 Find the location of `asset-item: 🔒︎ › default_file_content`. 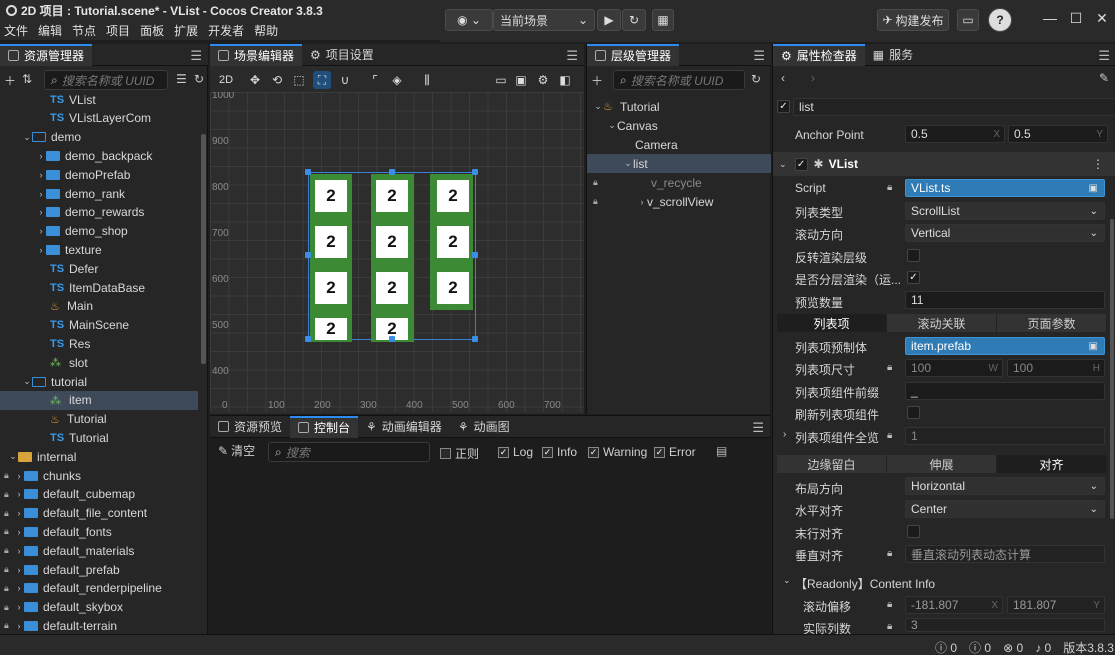

asset-item: 🔒︎ › default_file_content is located at coordinates (99, 513).